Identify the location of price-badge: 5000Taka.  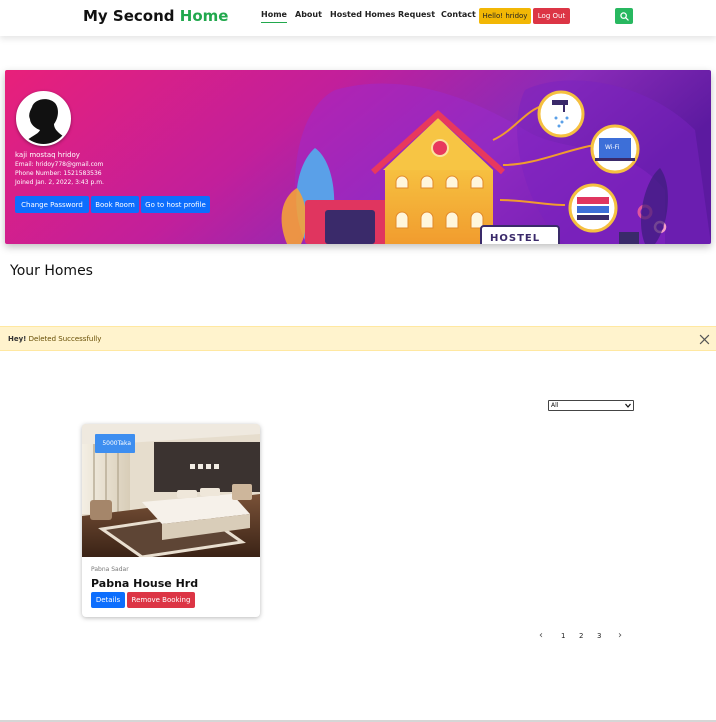
(115, 443).